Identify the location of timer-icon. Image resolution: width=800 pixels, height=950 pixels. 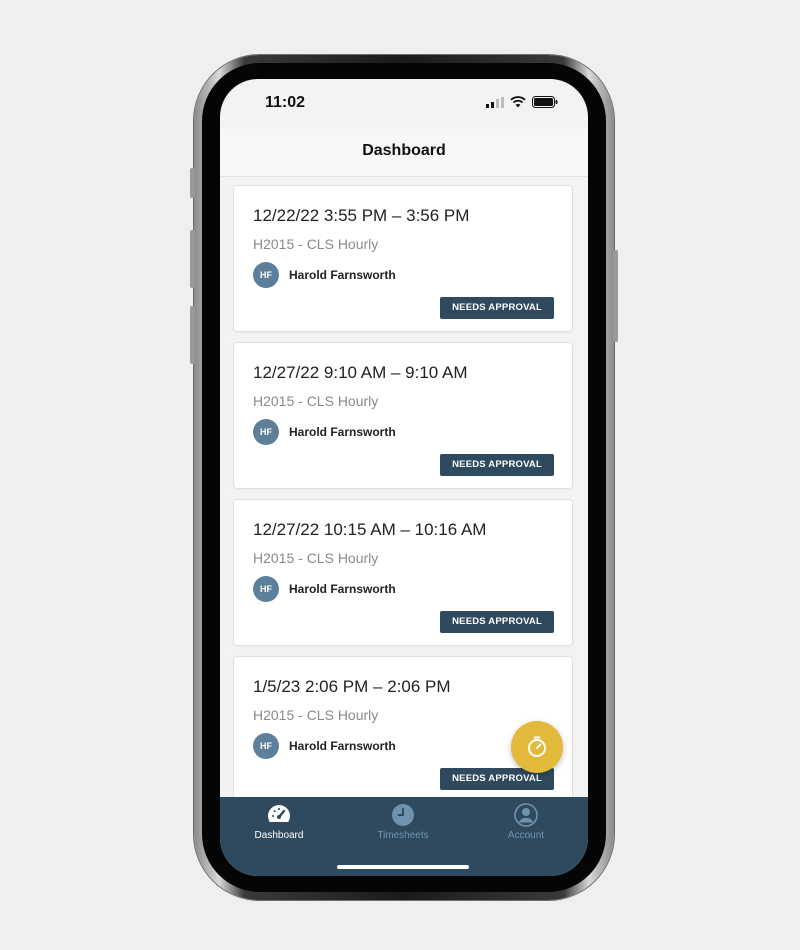
(537, 746).